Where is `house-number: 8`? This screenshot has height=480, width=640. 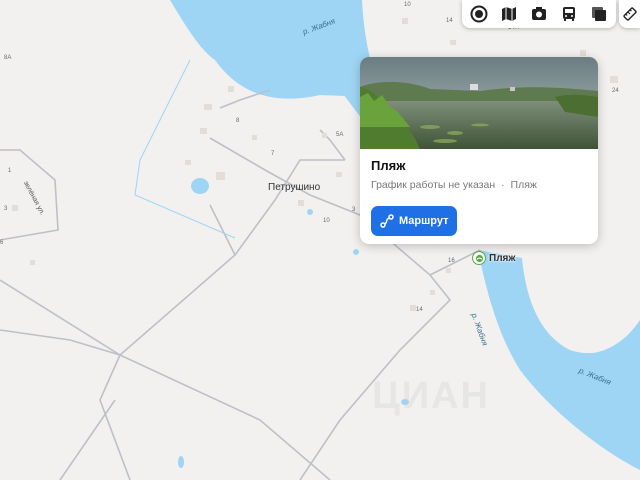
house-number: 8 is located at coordinates (238, 121).